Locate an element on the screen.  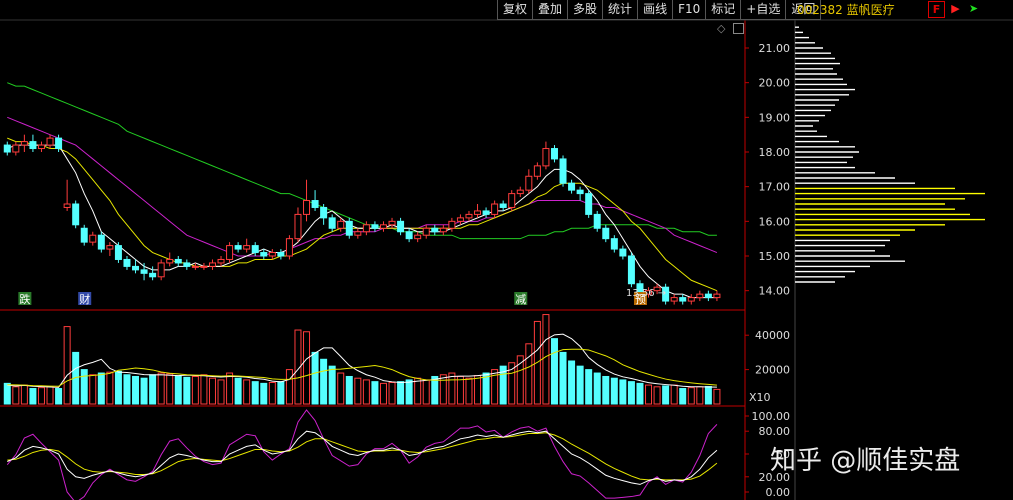
overlay-button: 叠加 is located at coordinates (550, 10).